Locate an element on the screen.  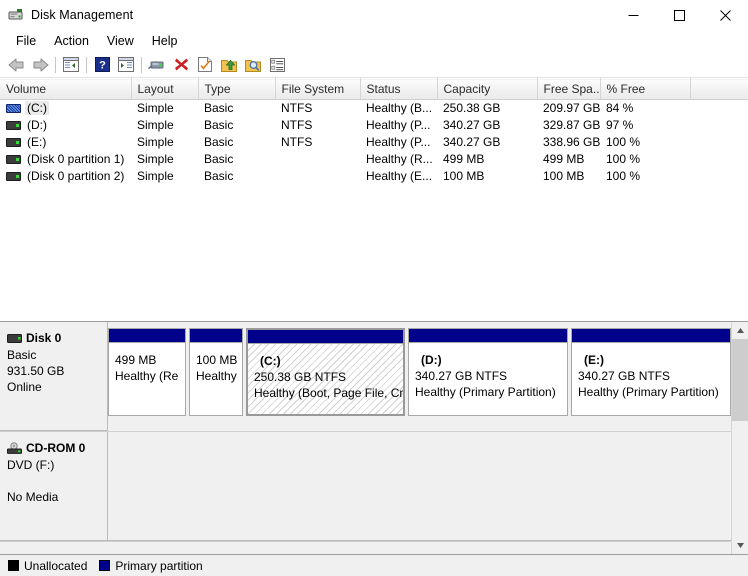
cell-file-system: NTFS is located at coordinates (297, 108).